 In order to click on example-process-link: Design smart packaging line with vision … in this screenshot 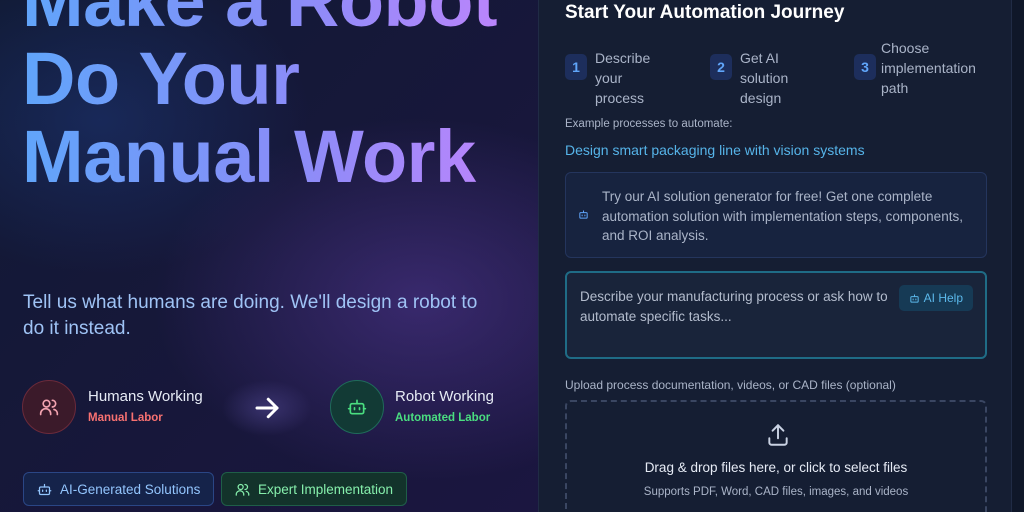, I will do `click(715, 150)`.